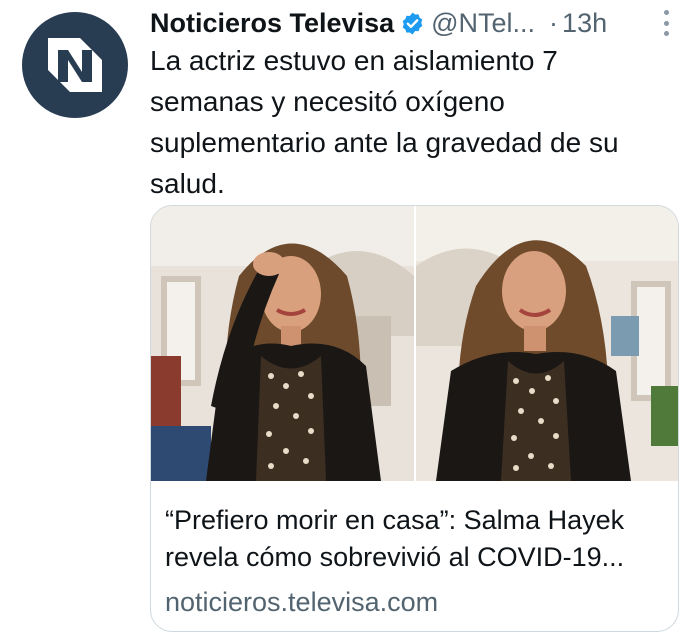 This screenshot has width=700, height=638. I want to click on tweet-header: Noticieros Televisa @NTel... · 13h, so click(378, 23).